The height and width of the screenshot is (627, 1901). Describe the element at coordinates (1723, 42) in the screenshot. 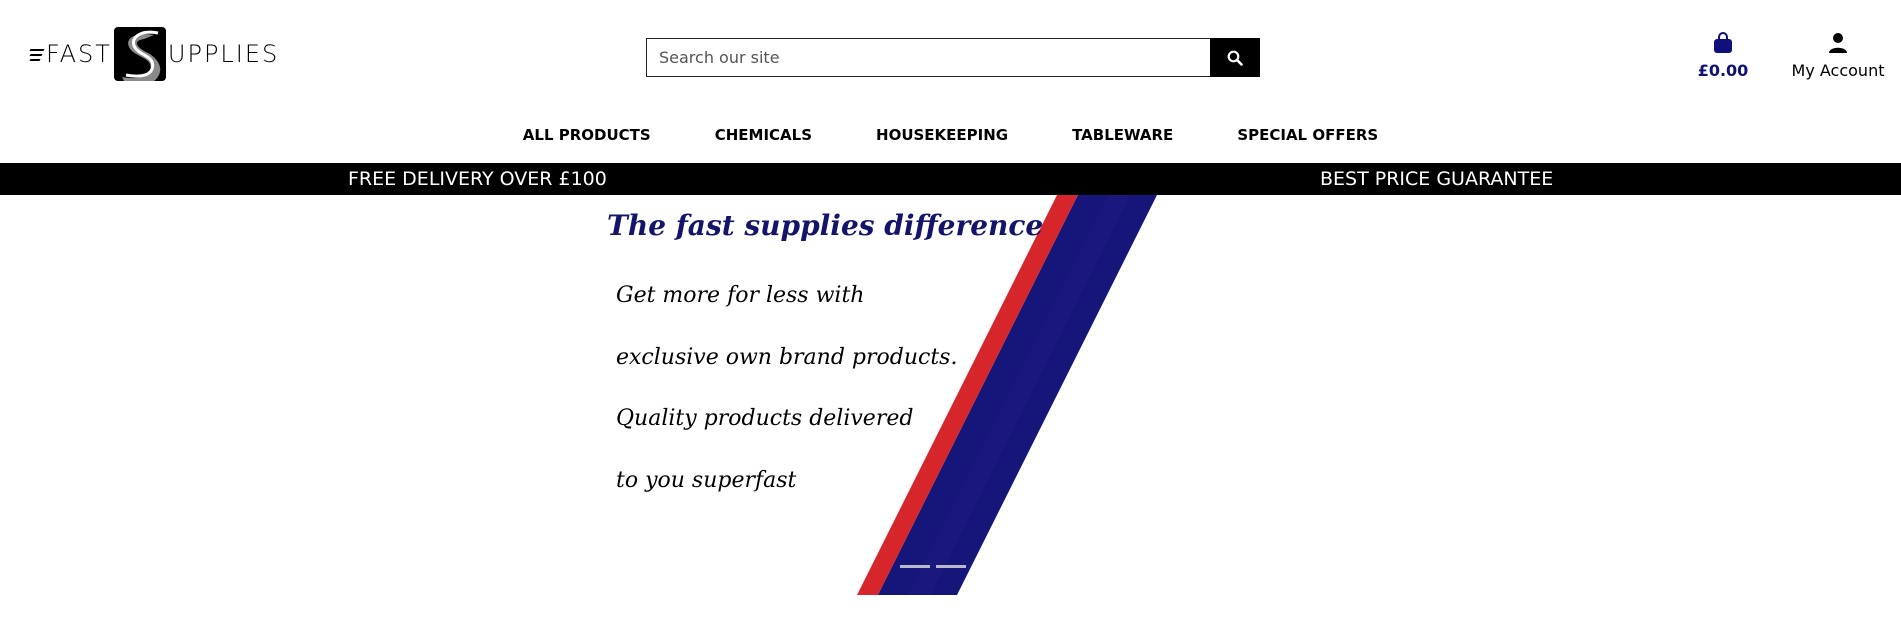

I see `shopping-bag-icon` at that location.